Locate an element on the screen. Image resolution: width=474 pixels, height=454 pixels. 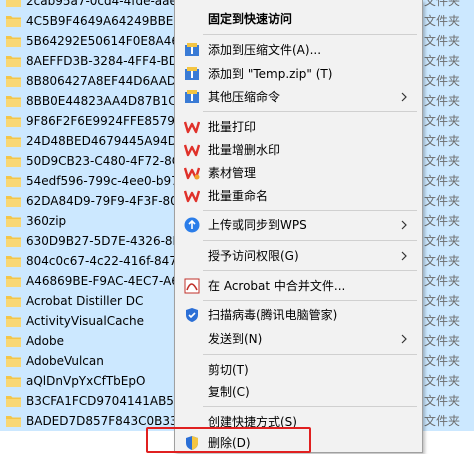
file-name: 4C5B9F4649A64249BBE6A is located at coordinates (101, 21).